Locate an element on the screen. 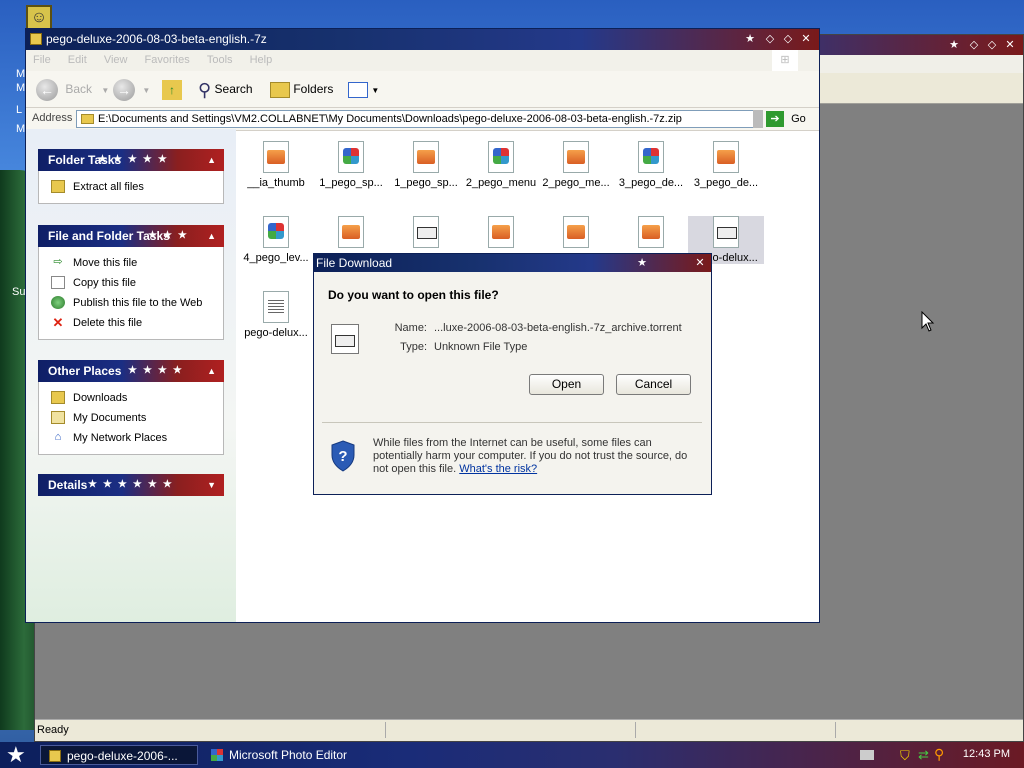 This screenshot has width=1024, height=768. task-label: Publish this file to the Web is located at coordinates (138, 303).